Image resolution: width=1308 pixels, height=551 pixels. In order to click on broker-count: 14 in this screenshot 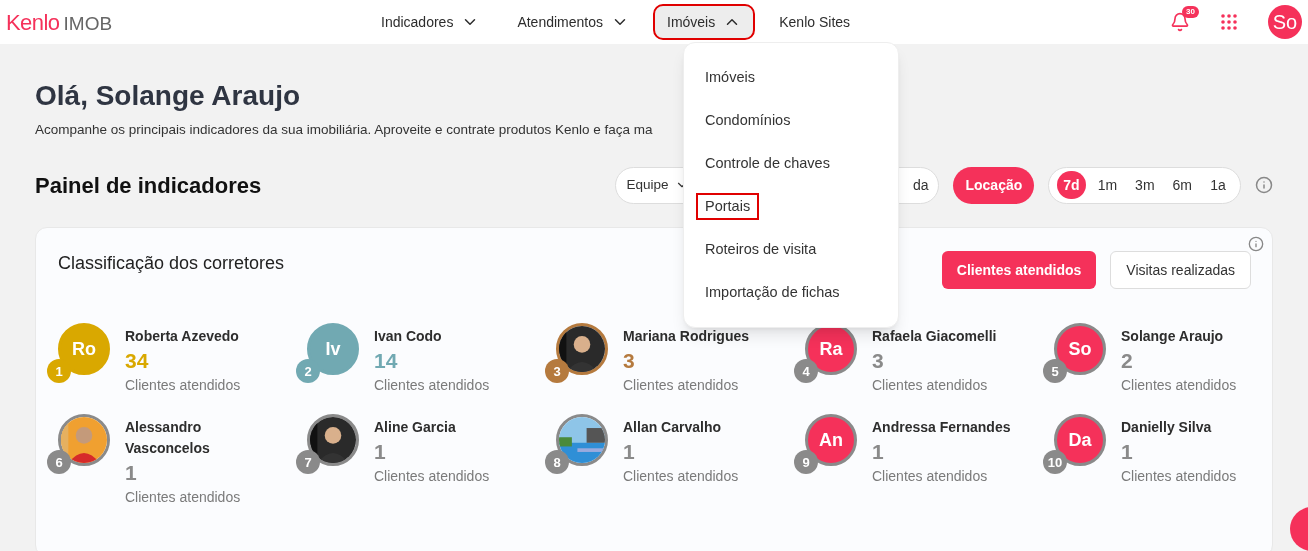, I will do `click(386, 361)`.